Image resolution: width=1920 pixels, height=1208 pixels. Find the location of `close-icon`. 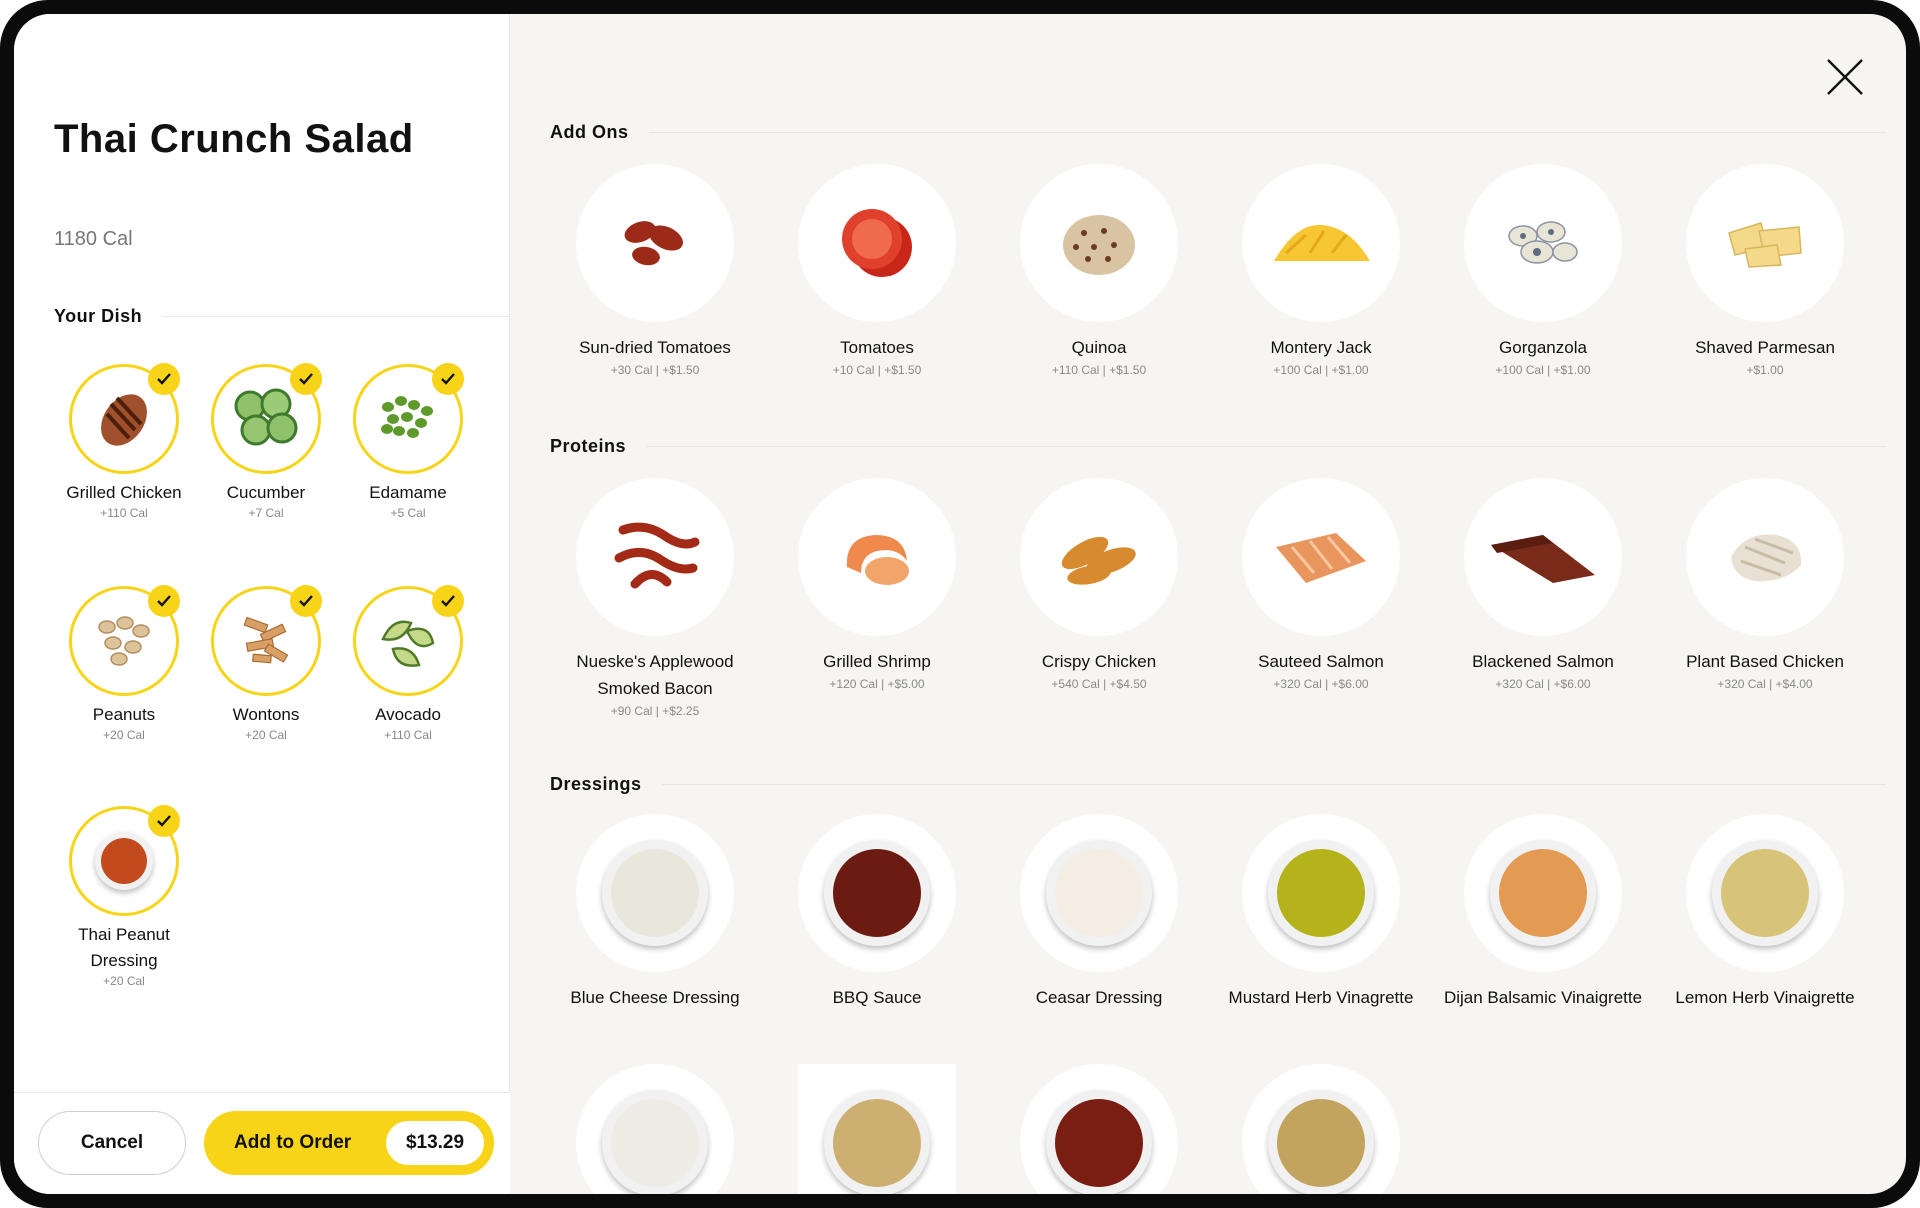

close-icon is located at coordinates (1845, 77).